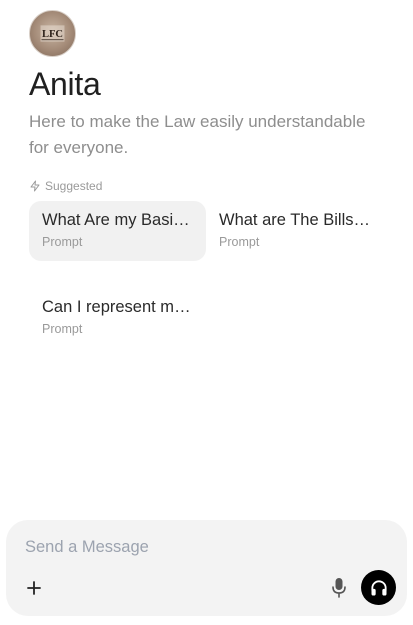 This screenshot has height=625, width=413. Describe the element at coordinates (117, 318) in the screenshot. I see `suggestion-card: Can I represent myself in court? Prompt` at that location.